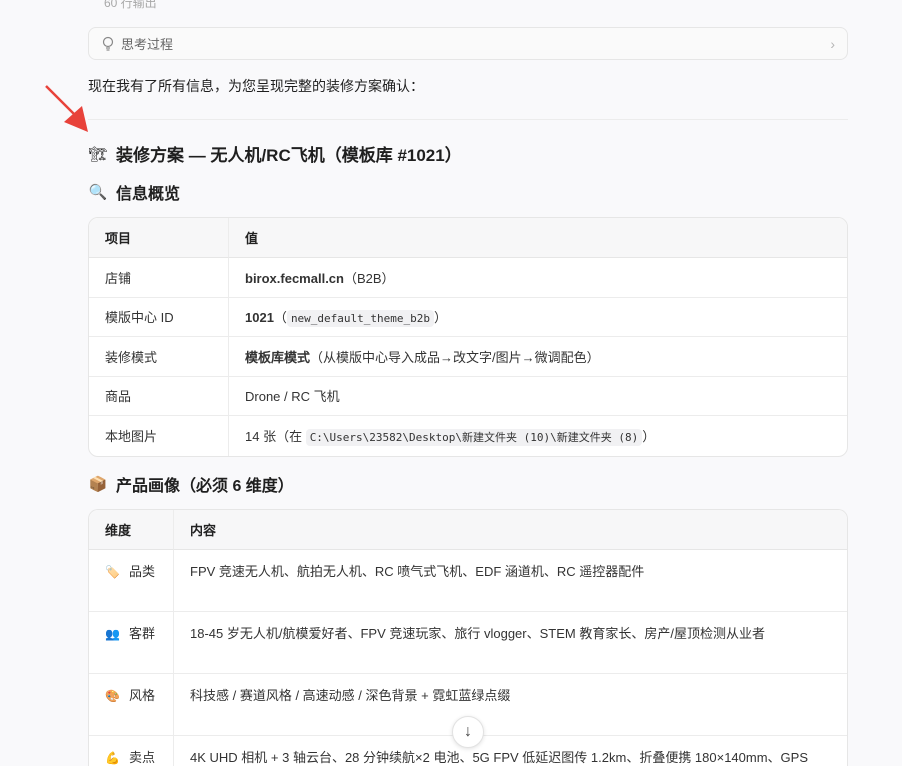 Image resolution: width=902 pixels, height=766 pixels. Describe the element at coordinates (142, 695) in the screenshot. I see `dimension-label: 风格` at that location.